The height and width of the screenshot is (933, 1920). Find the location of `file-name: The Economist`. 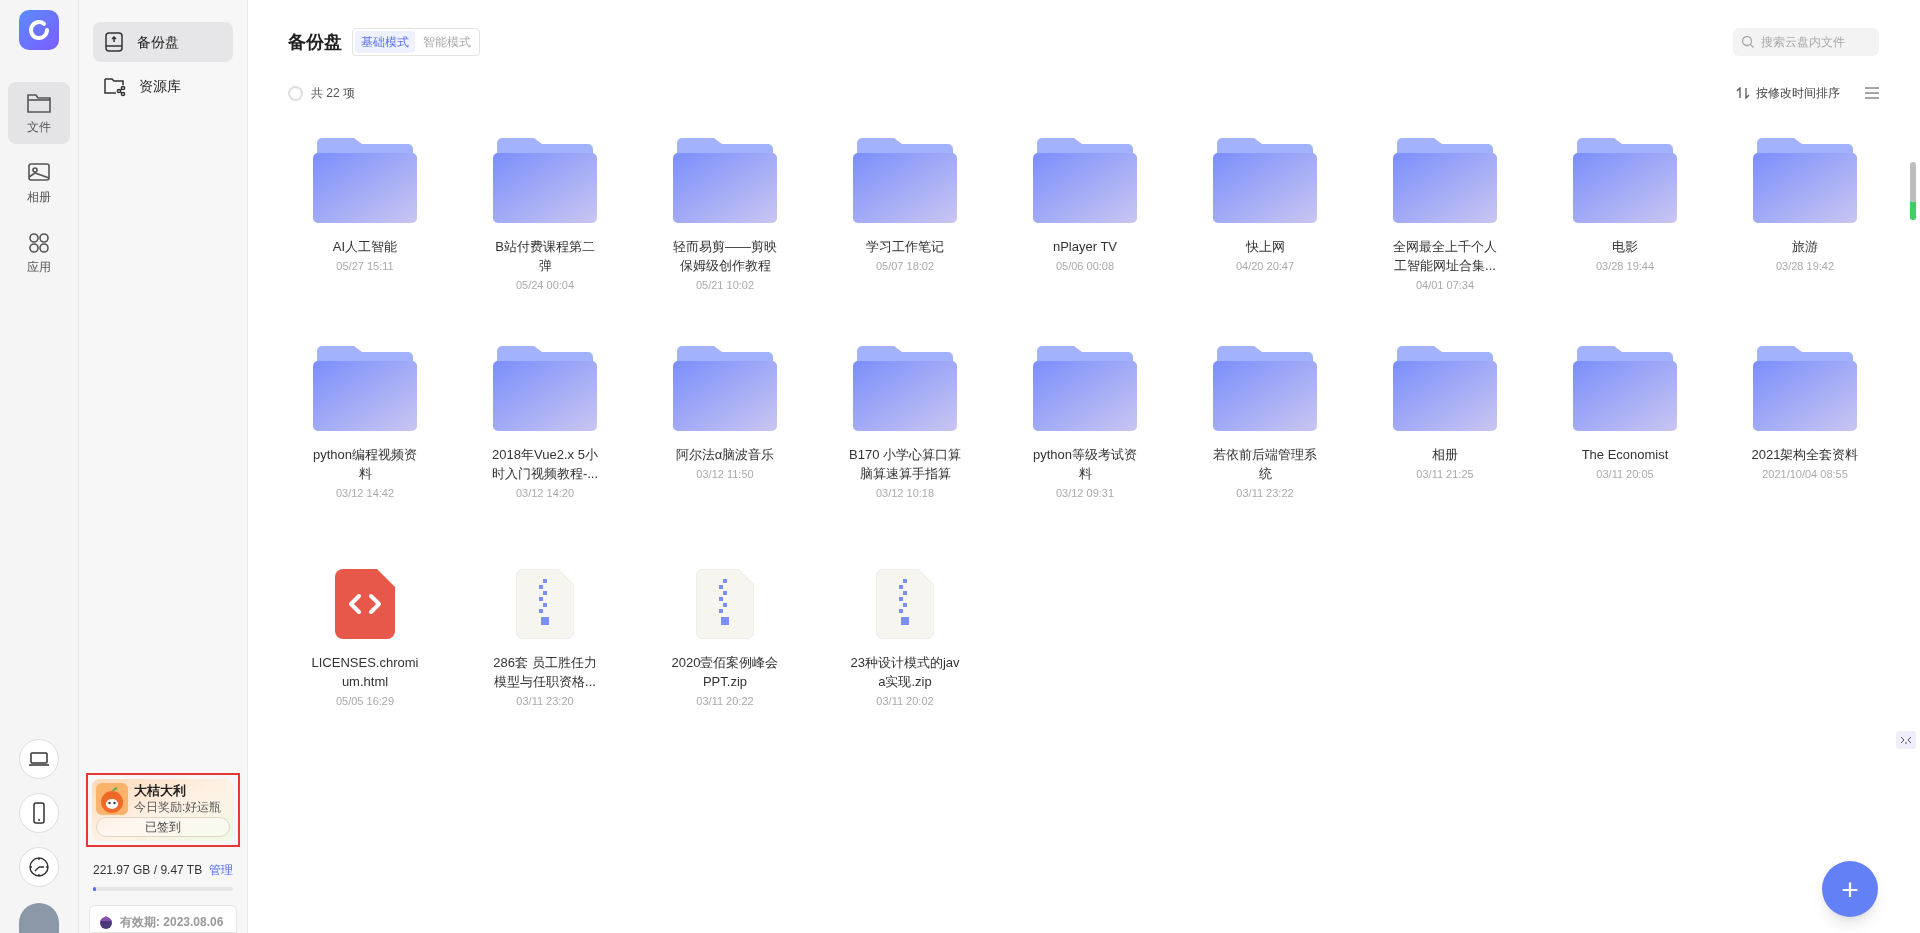

file-name: The Economist is located at coordinates (1625, 454).